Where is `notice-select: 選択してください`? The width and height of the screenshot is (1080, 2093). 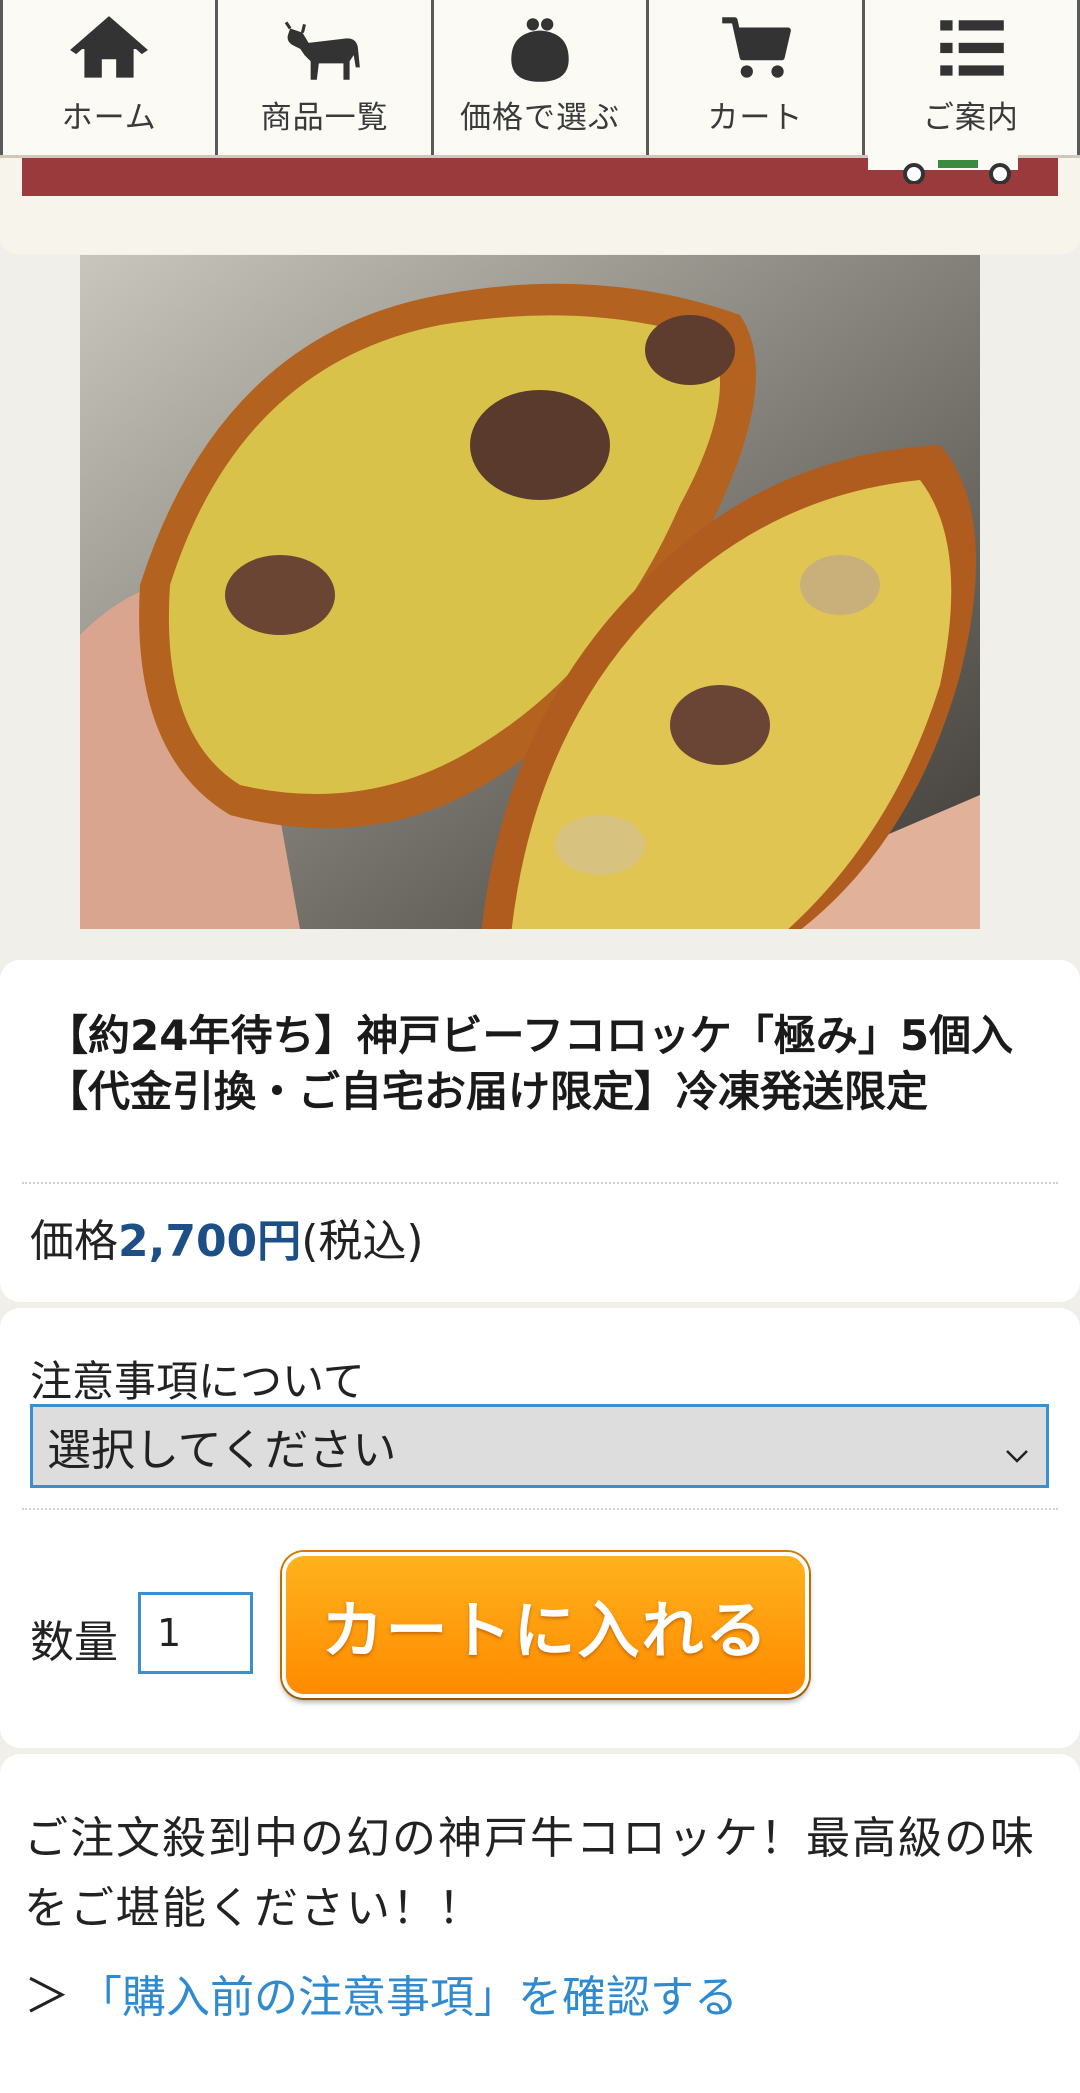 notice-select: 選択してください is located at coordinates (539, 1446).